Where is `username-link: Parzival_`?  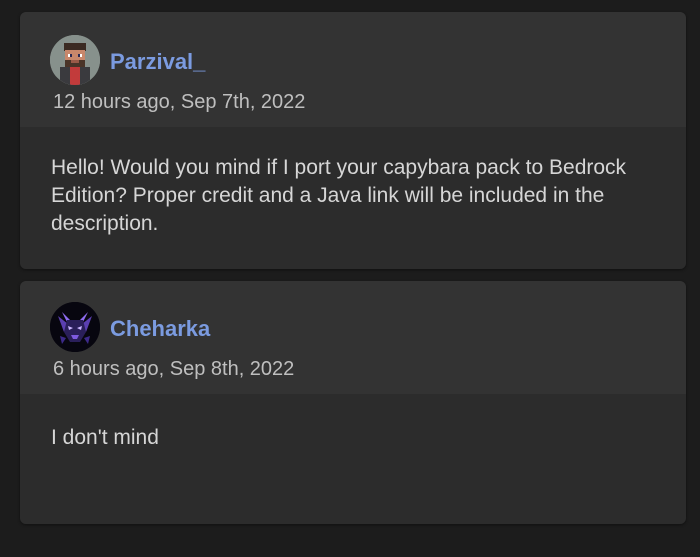 username-link: Parzival_ is located at coordinates (157, 62).